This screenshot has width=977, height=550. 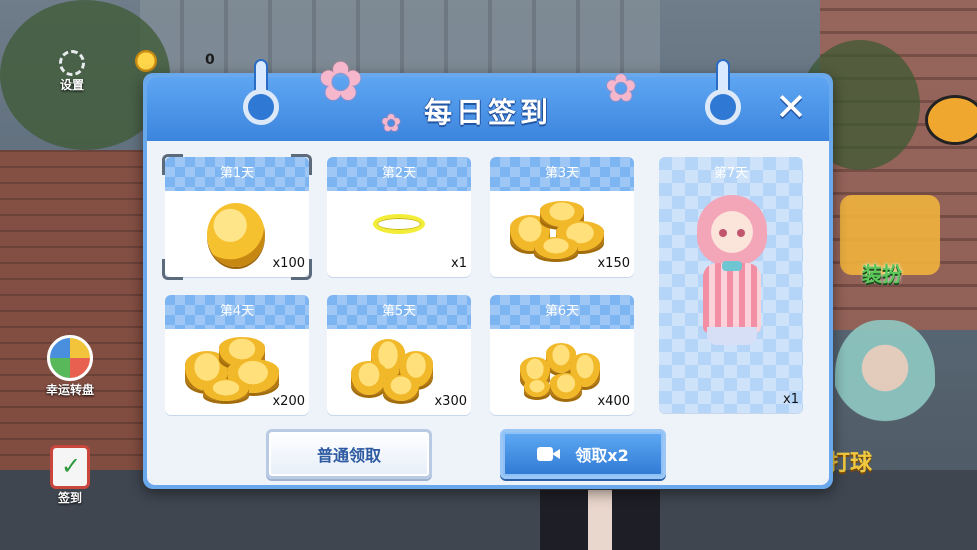 I want to click on settings-label: 设置, so click(x=71, y=85).